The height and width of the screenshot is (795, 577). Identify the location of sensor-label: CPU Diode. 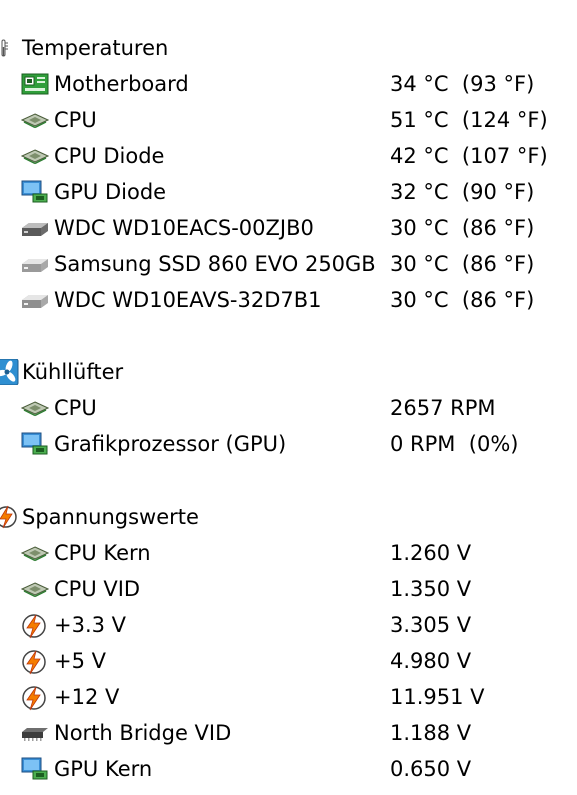
(109, 156).